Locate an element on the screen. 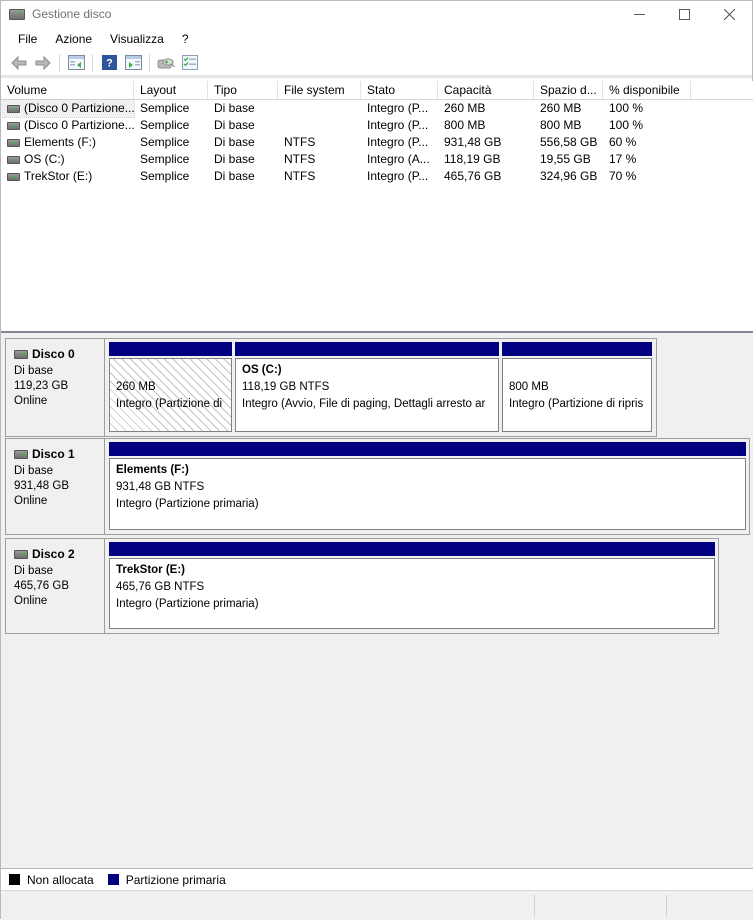 Image resolution: width=753 pixels, height=920 pixels. column-header-disponibile: % disponibile is located at coordinates (647, 90).